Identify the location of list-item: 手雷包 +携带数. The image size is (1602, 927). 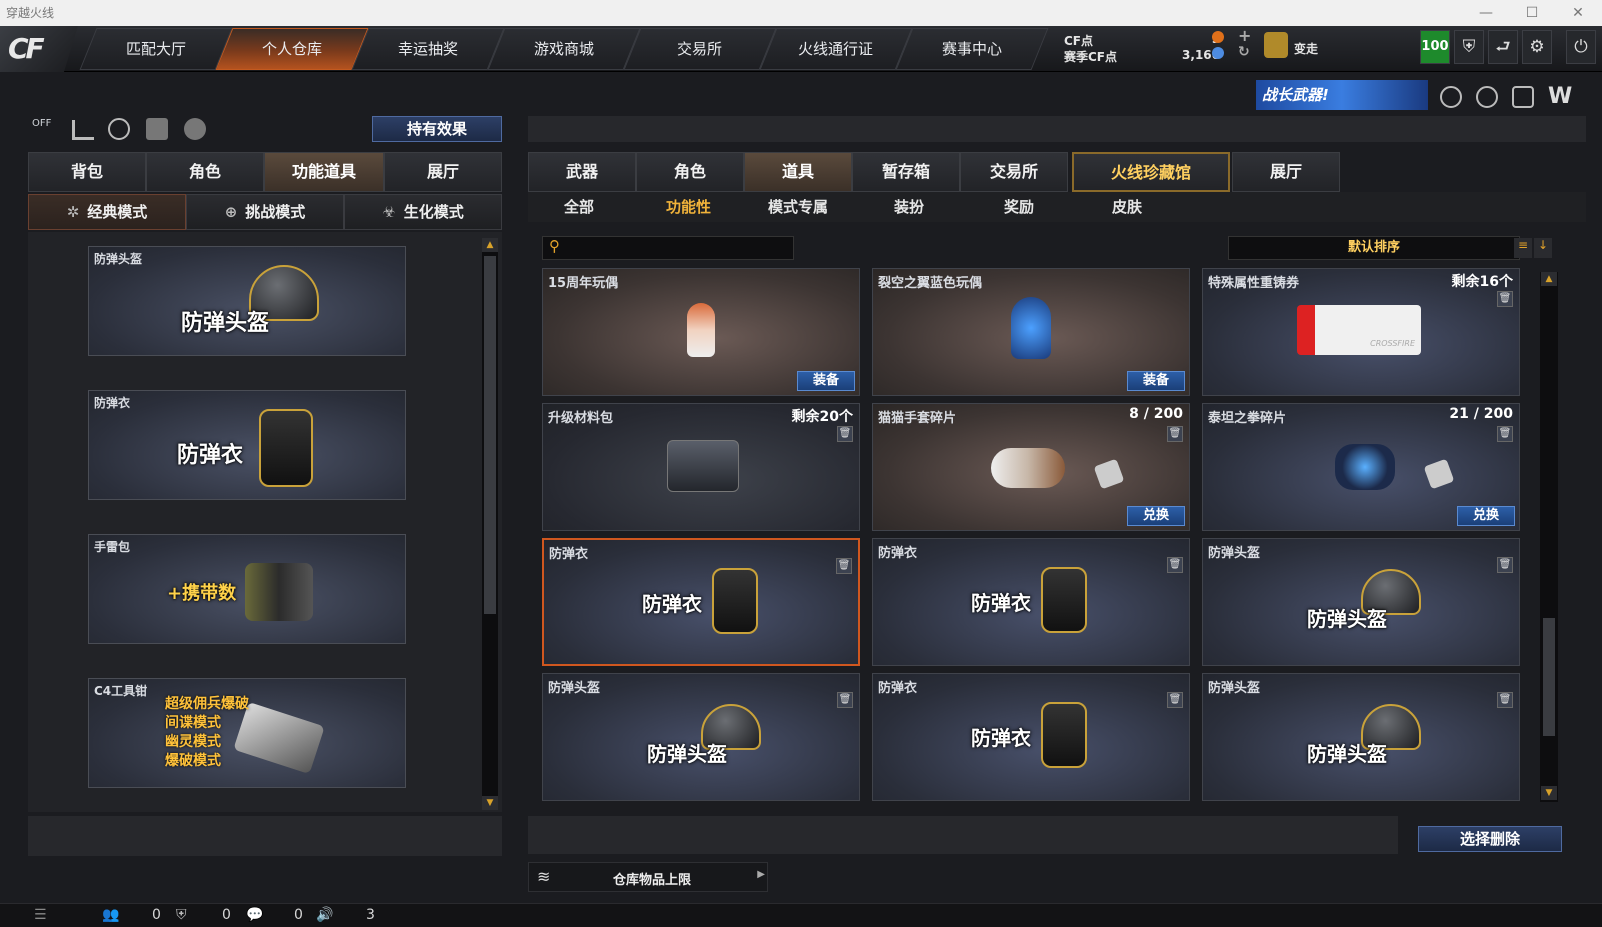
(247, 589).